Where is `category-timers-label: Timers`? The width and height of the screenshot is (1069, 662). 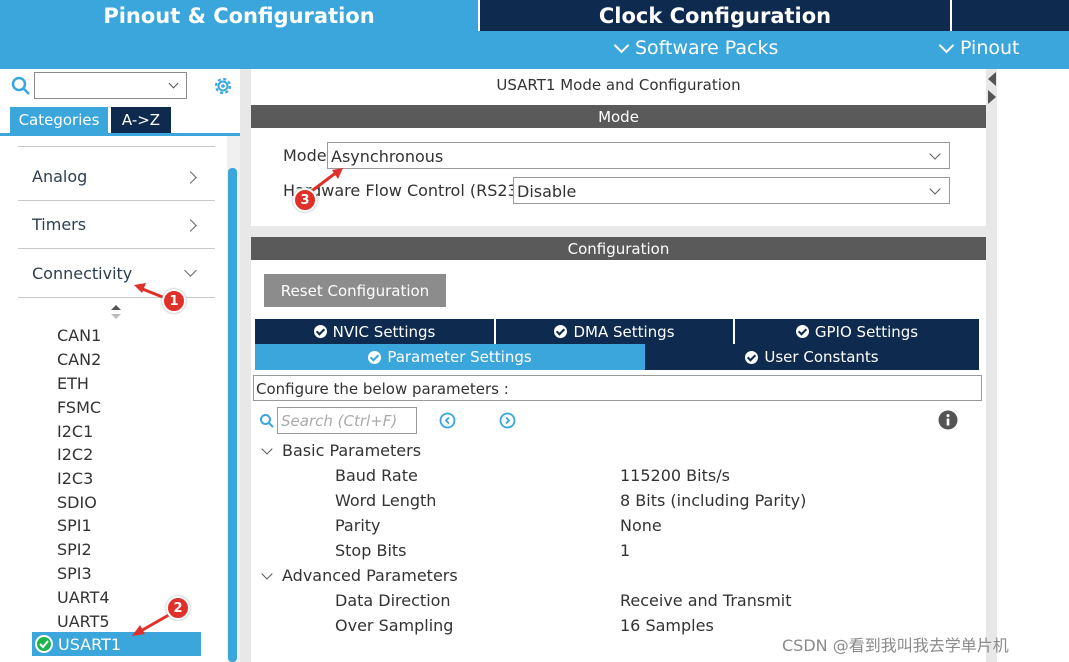 category-timers-label: Timers is located at coordinates (59, 224).